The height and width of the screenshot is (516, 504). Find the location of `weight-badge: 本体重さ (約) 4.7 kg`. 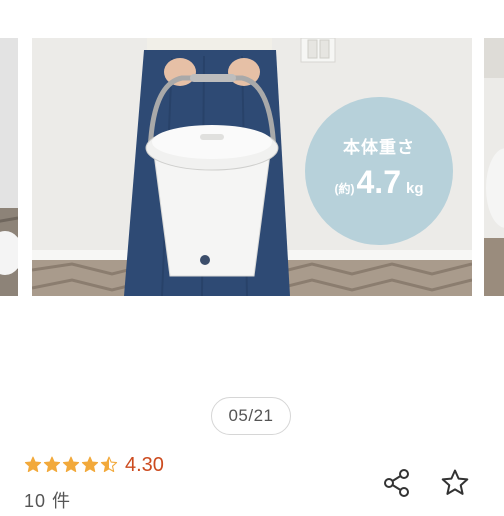

weight-badge: 本体重さ (約) 4.7 kg is located at coordinates (379, 171).